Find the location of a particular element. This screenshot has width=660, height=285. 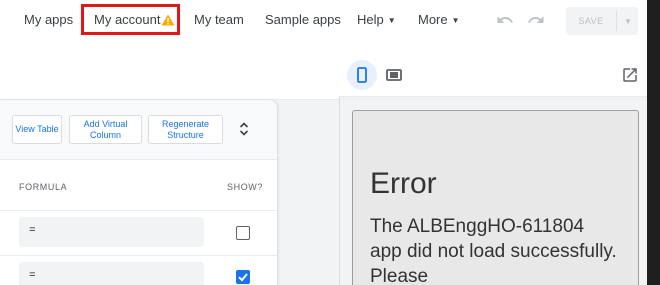

phone-mode-button is located at coordinates (362, 75).